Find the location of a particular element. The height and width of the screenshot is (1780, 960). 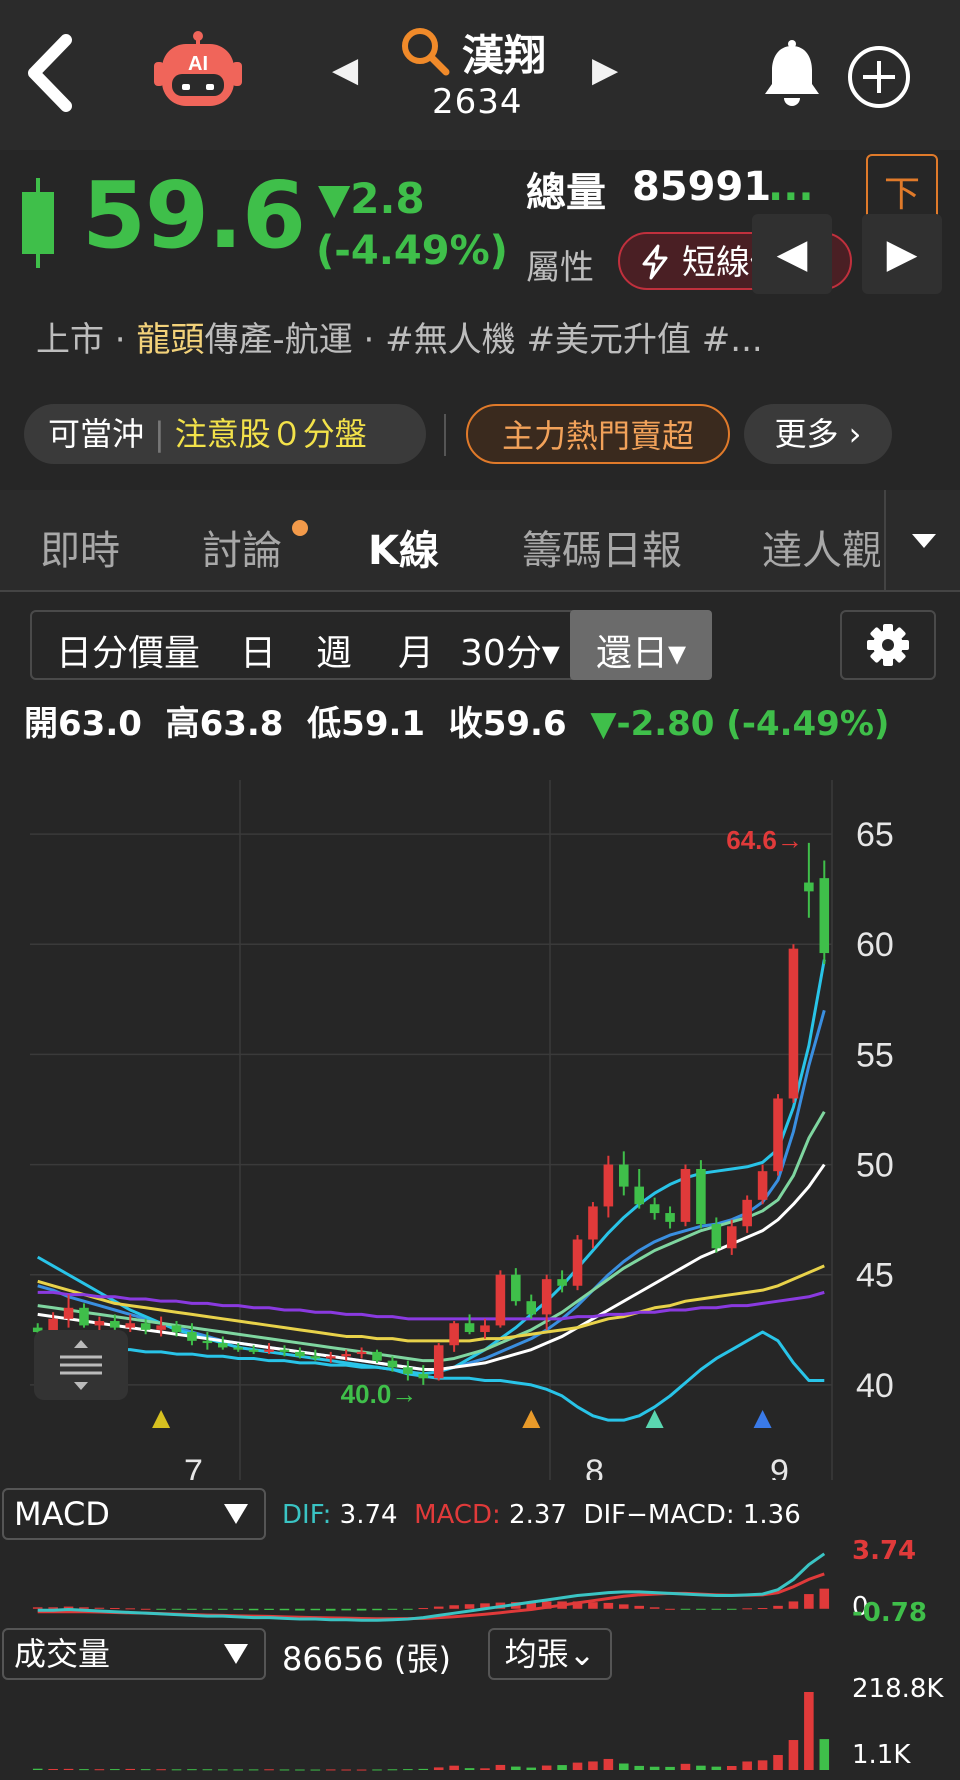

tab-discussion: 討論 is located at coordinates (242, 547).